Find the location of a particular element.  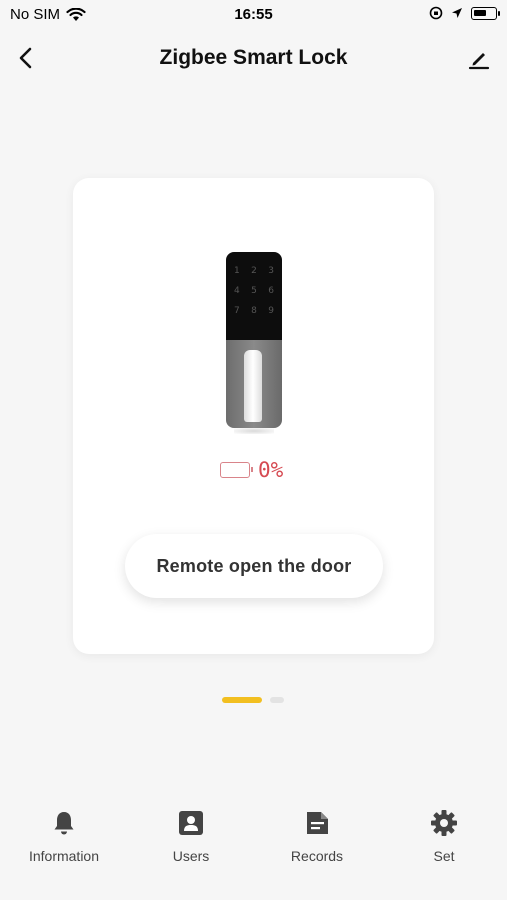

keypad-row: 4 5 6 is located at coordinates (254, 296).